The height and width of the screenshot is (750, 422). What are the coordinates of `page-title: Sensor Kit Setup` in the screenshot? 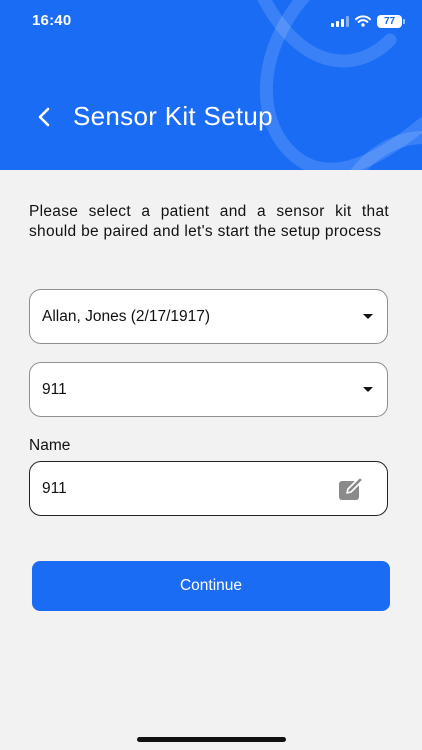 It's located at (173, 116).